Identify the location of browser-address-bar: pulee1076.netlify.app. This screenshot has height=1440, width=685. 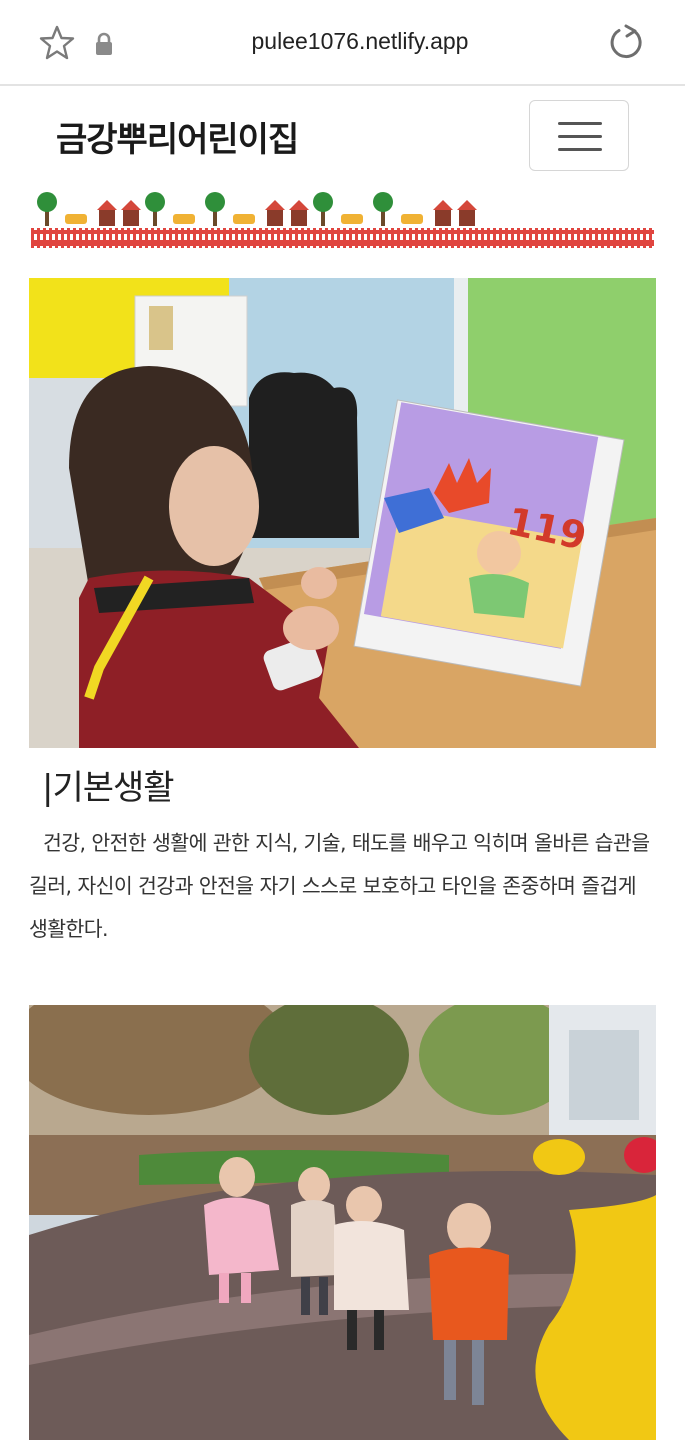
(342, 43).